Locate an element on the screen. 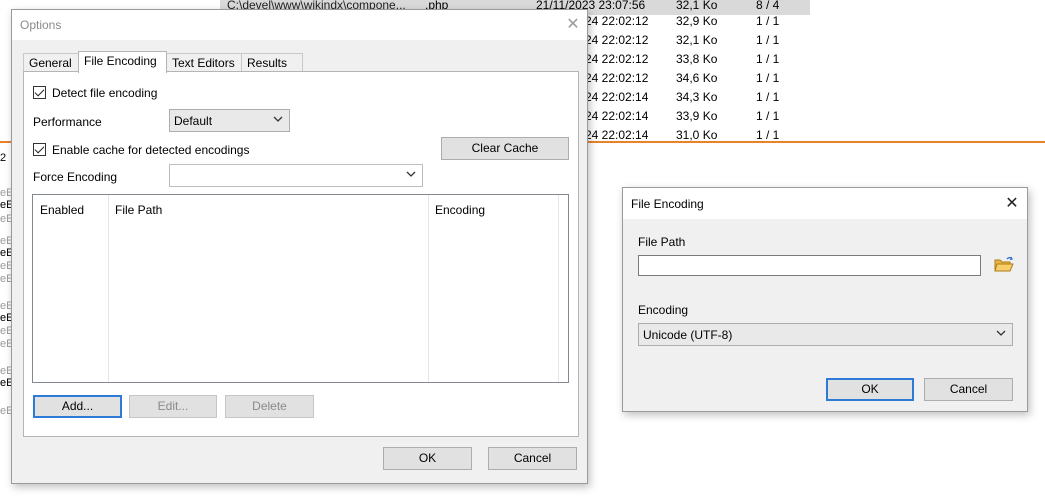 This screenshot has width=1045, height=497. clear-cache-button: Clear Cache is located at coordinates (505, 148).